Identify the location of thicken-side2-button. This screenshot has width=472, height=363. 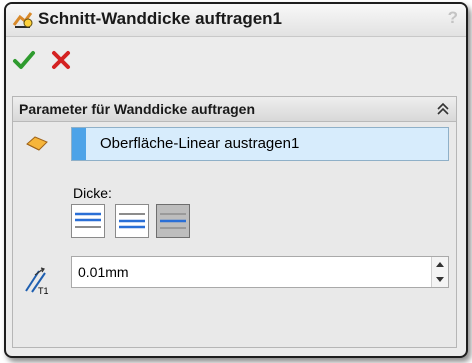
(132, 221).